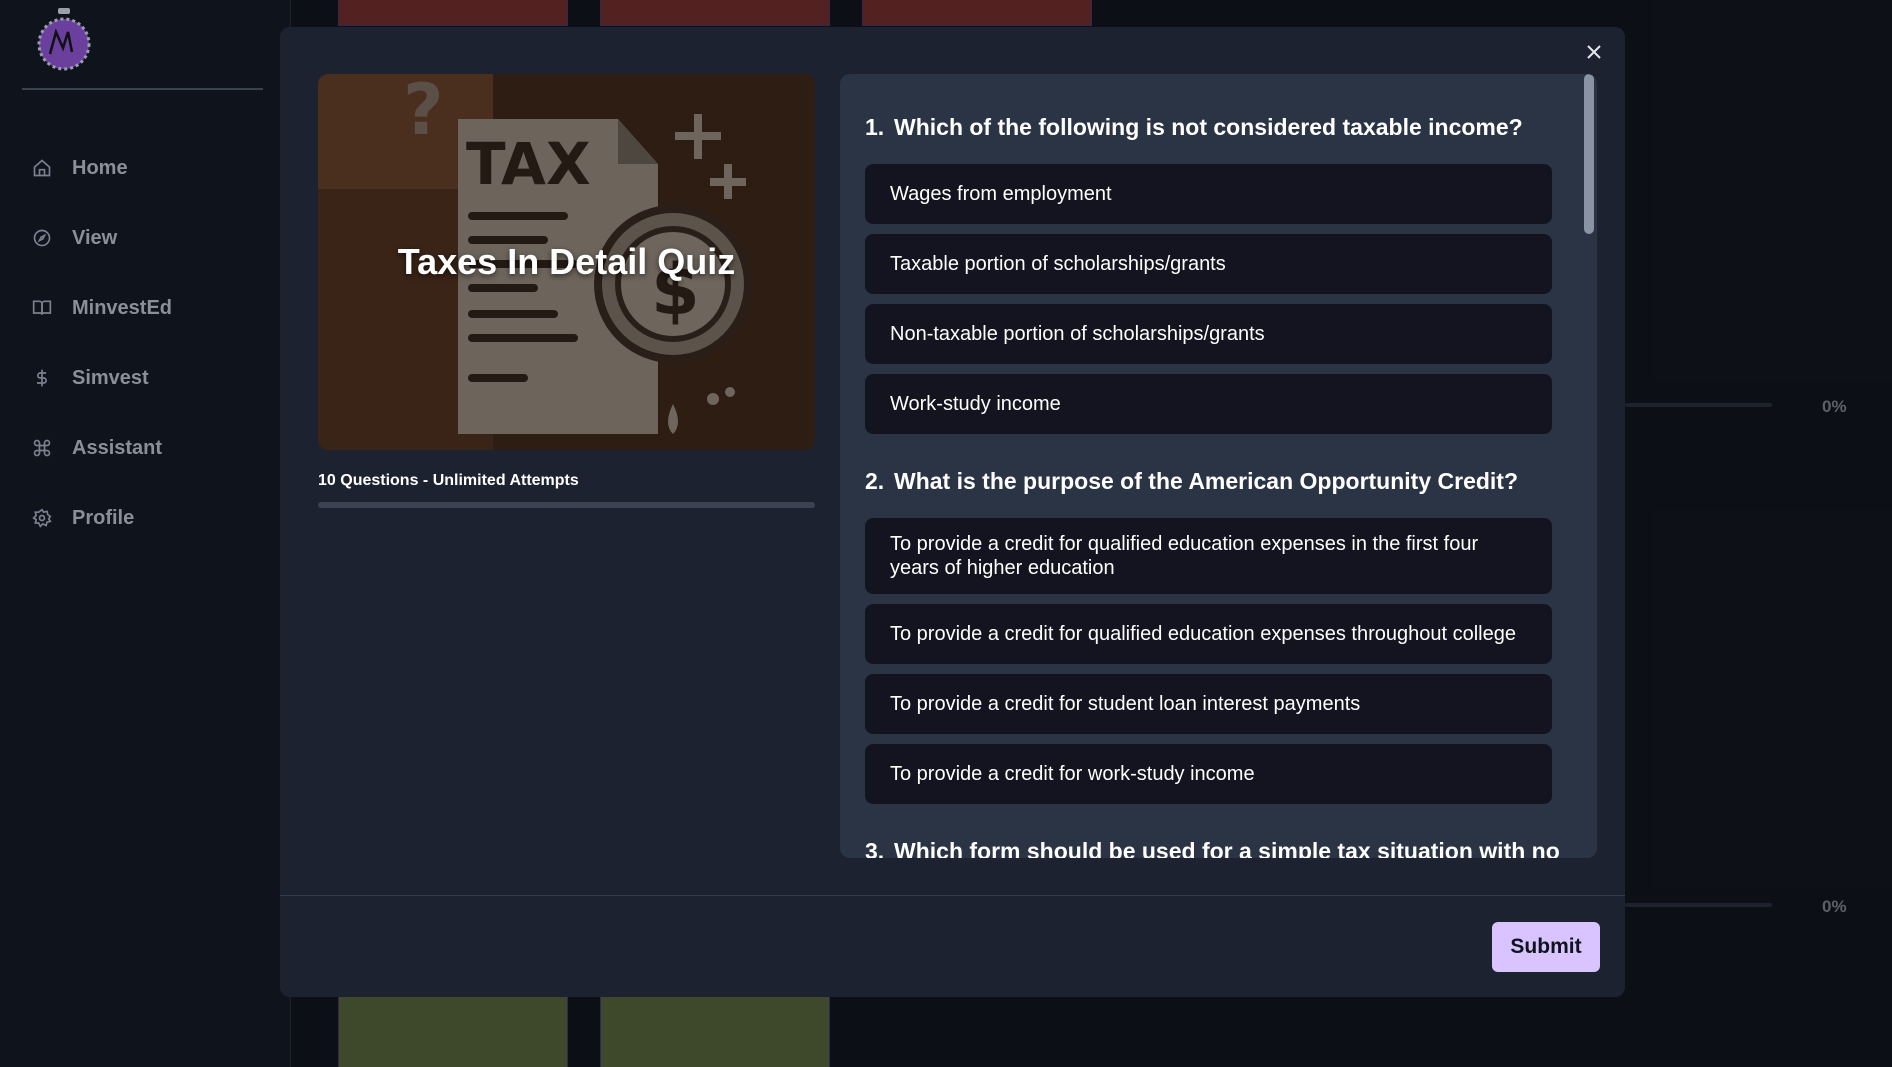 The image size is (1892, 1067). I want to click on question-number: 2., so click(875, 481).